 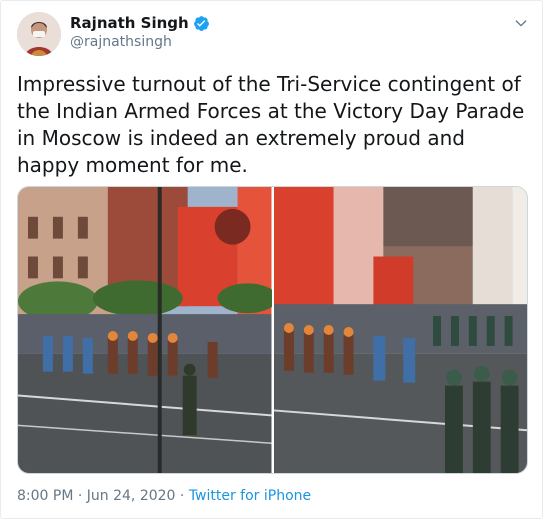 What do you see at coordinates (131, 496) in the screenshot?
I see `tweet-date: Jun 24, 2020` at bounding box center [131, 496].